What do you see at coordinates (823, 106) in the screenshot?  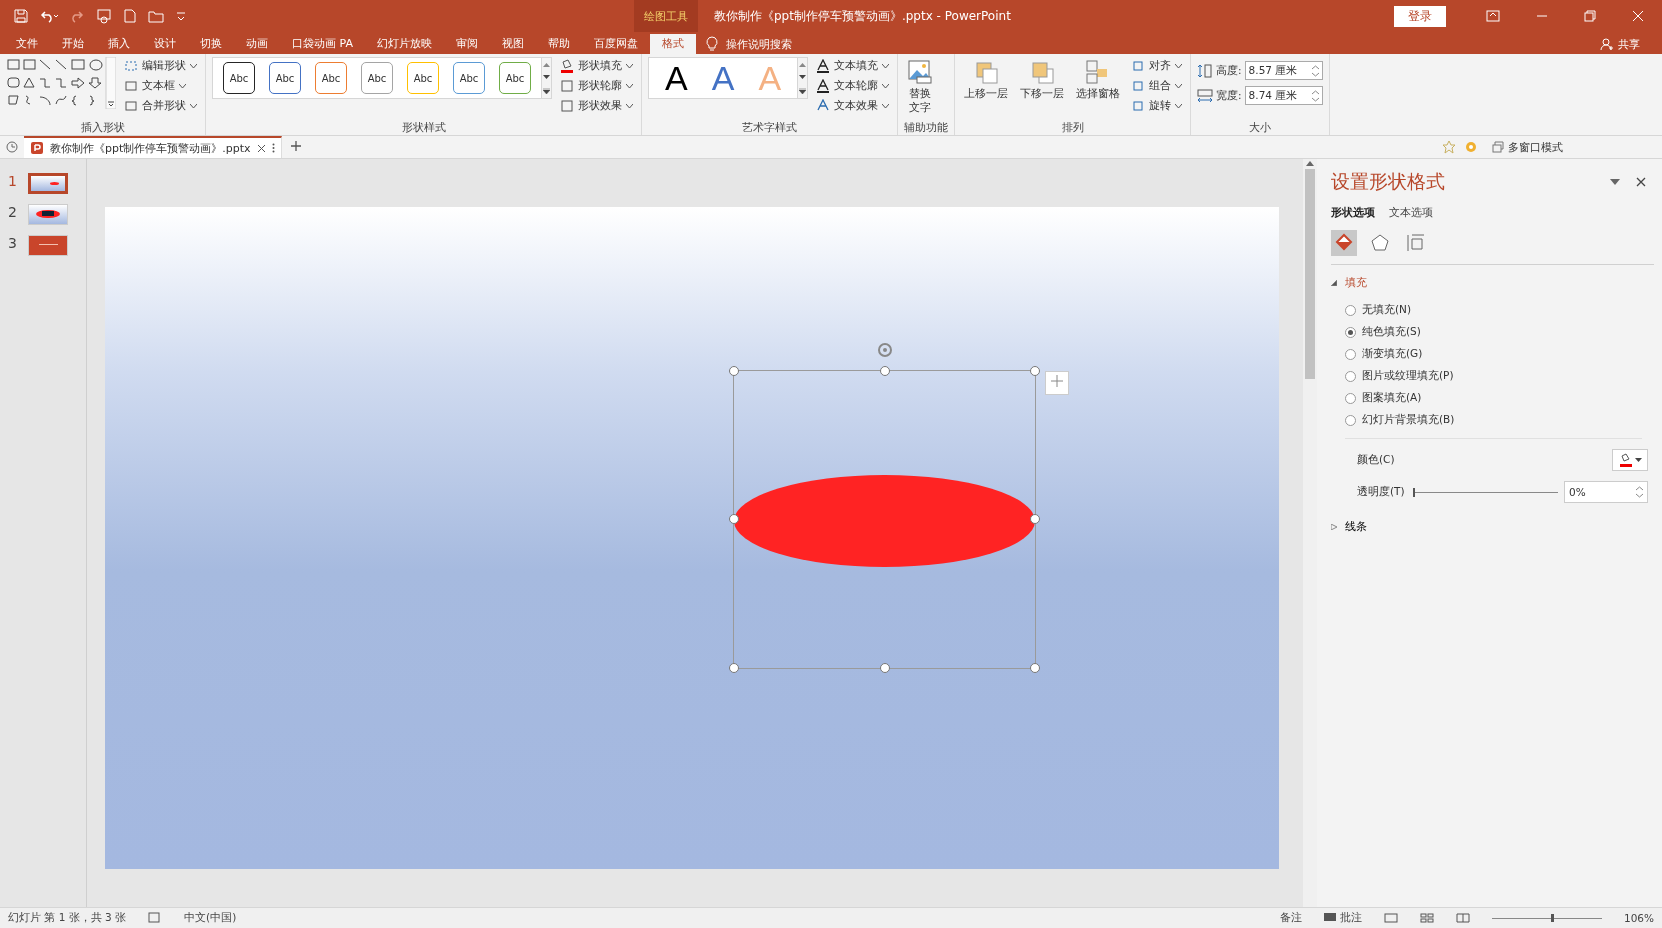 I see `text-effects-icon` at bounding box center [823, 106].